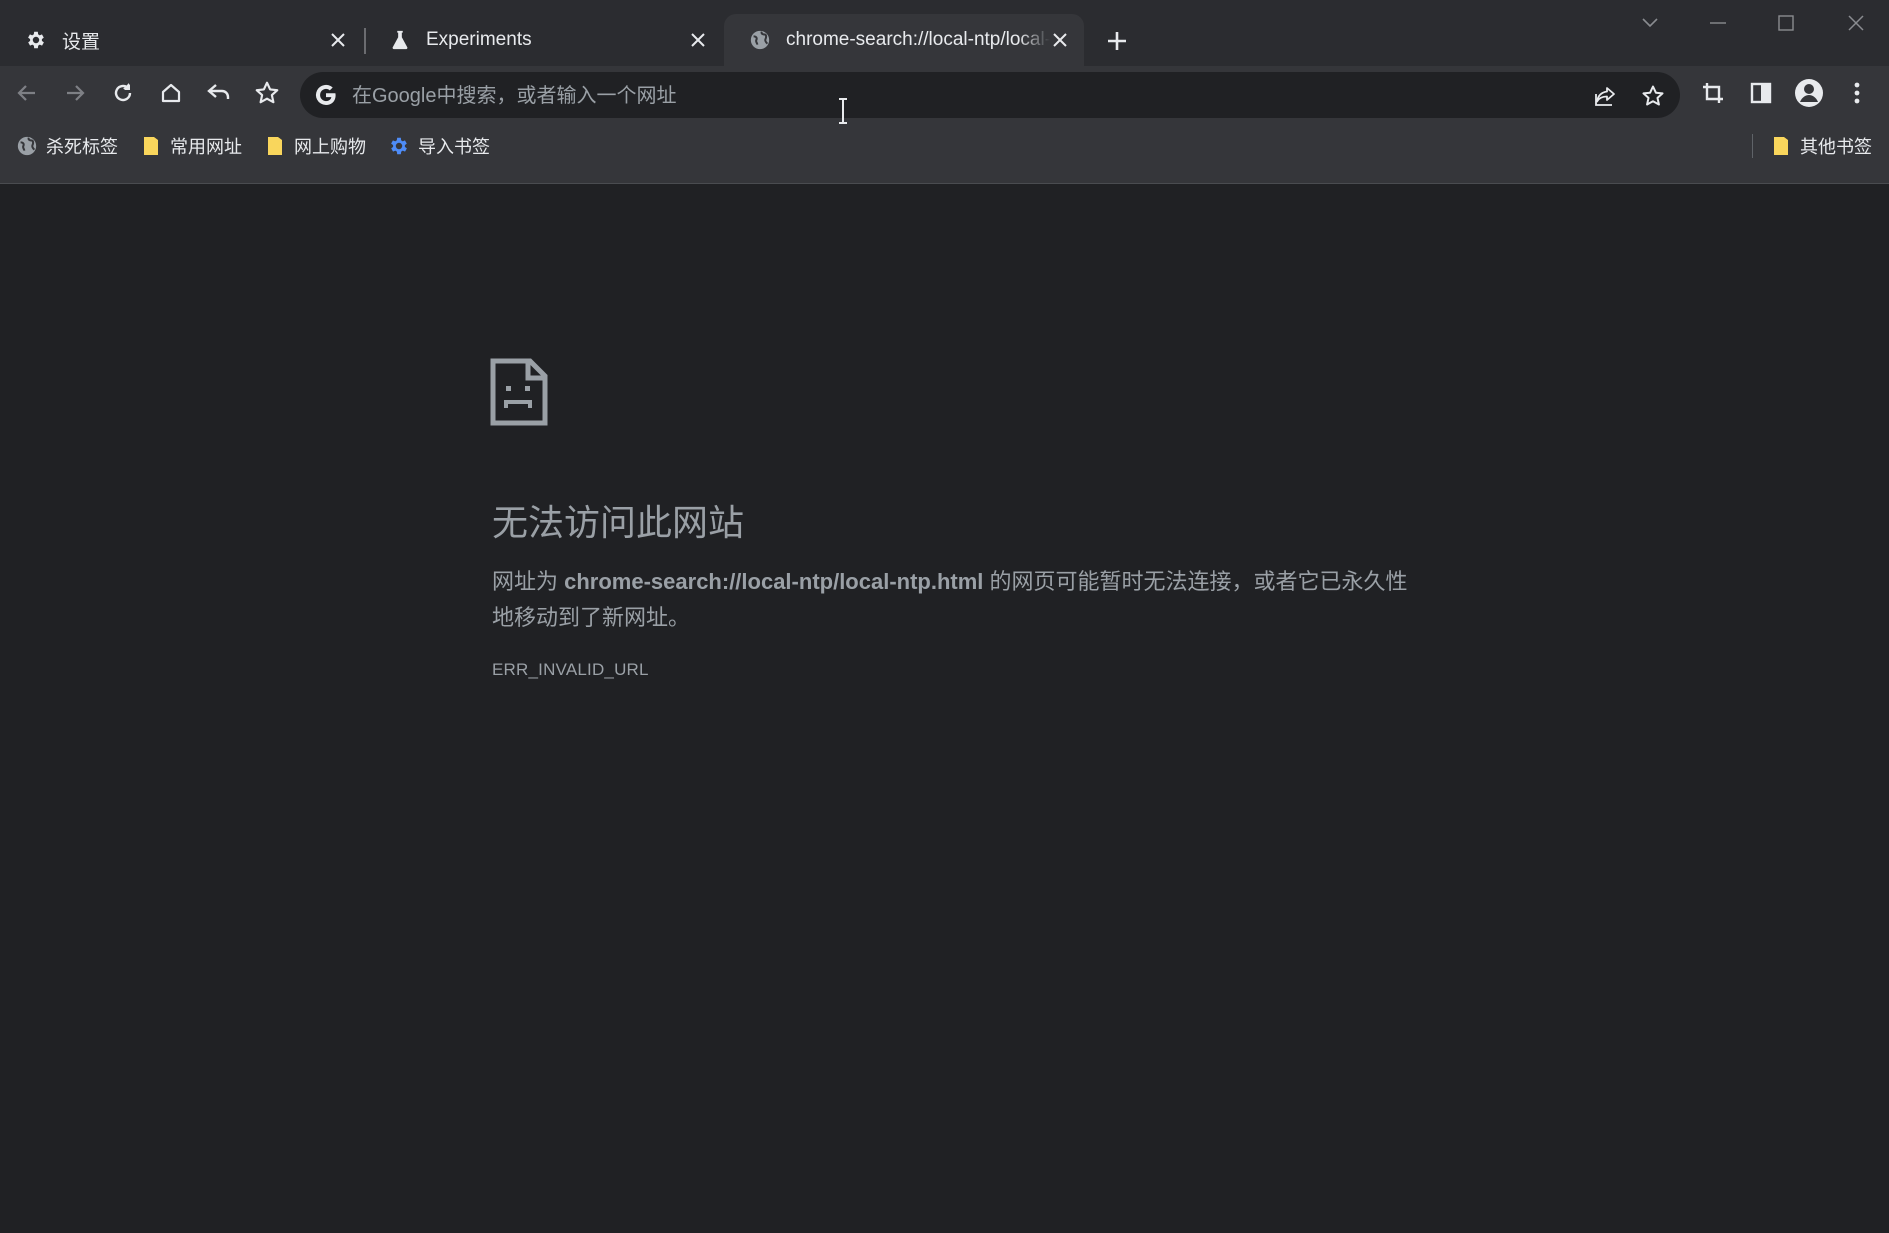 The image size is (1889, 1233). I want to click on share-button, so click(1605, 96).